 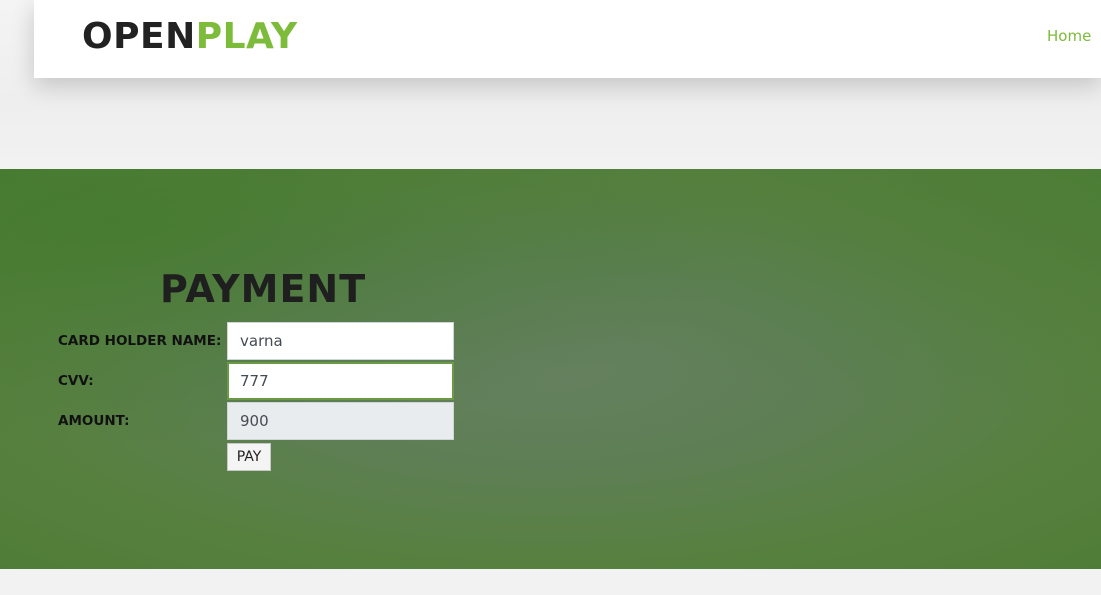 What do you see at coordinates (139, 36) in the screenshot?
I see `brand-logo-open: OPEN` at bounding box center [139, 36].